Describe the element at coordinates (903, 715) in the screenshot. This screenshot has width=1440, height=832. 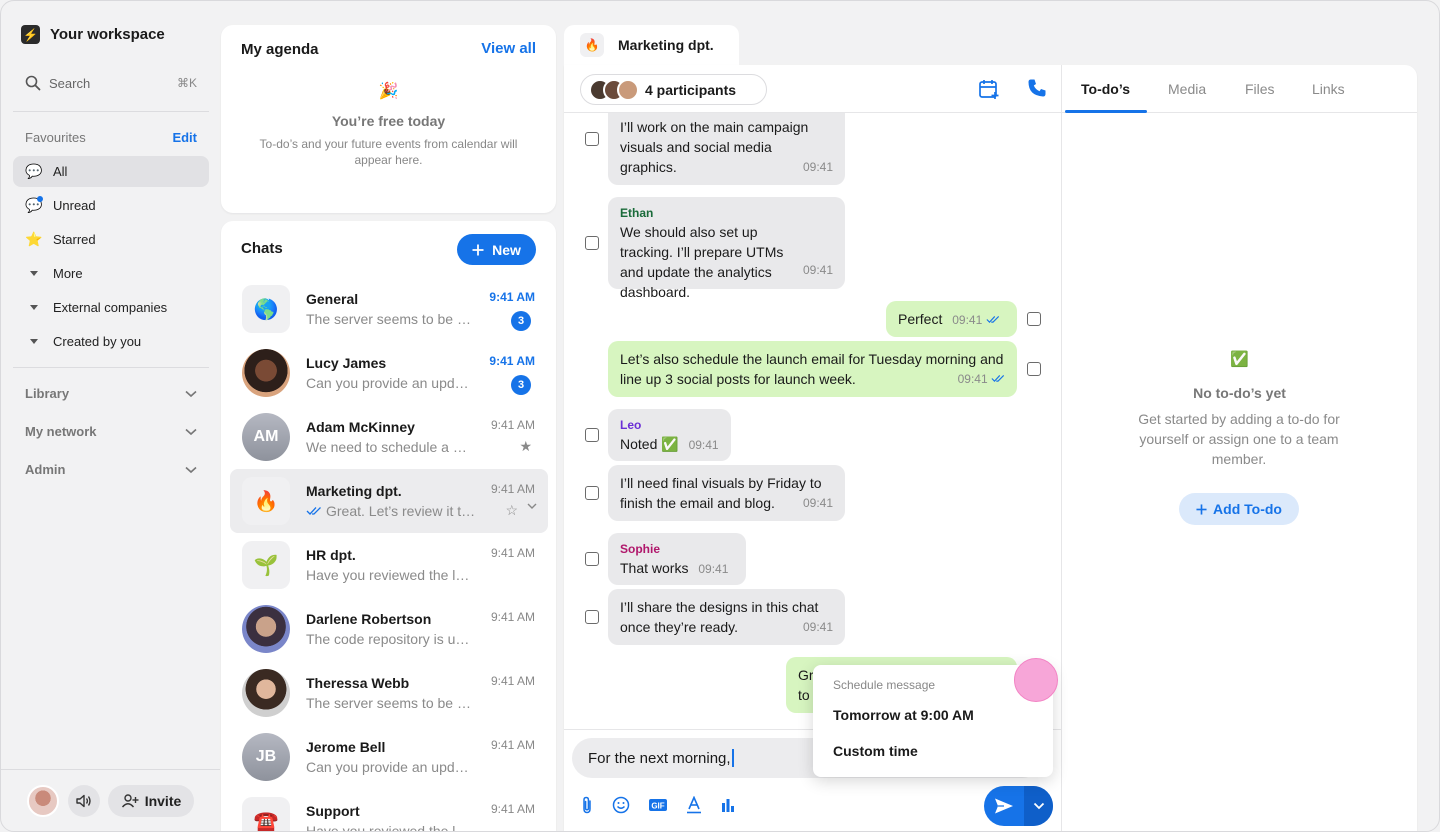
I see `schedule-tomorrow-option: Tomorrow at 9:00 AM` at that location.